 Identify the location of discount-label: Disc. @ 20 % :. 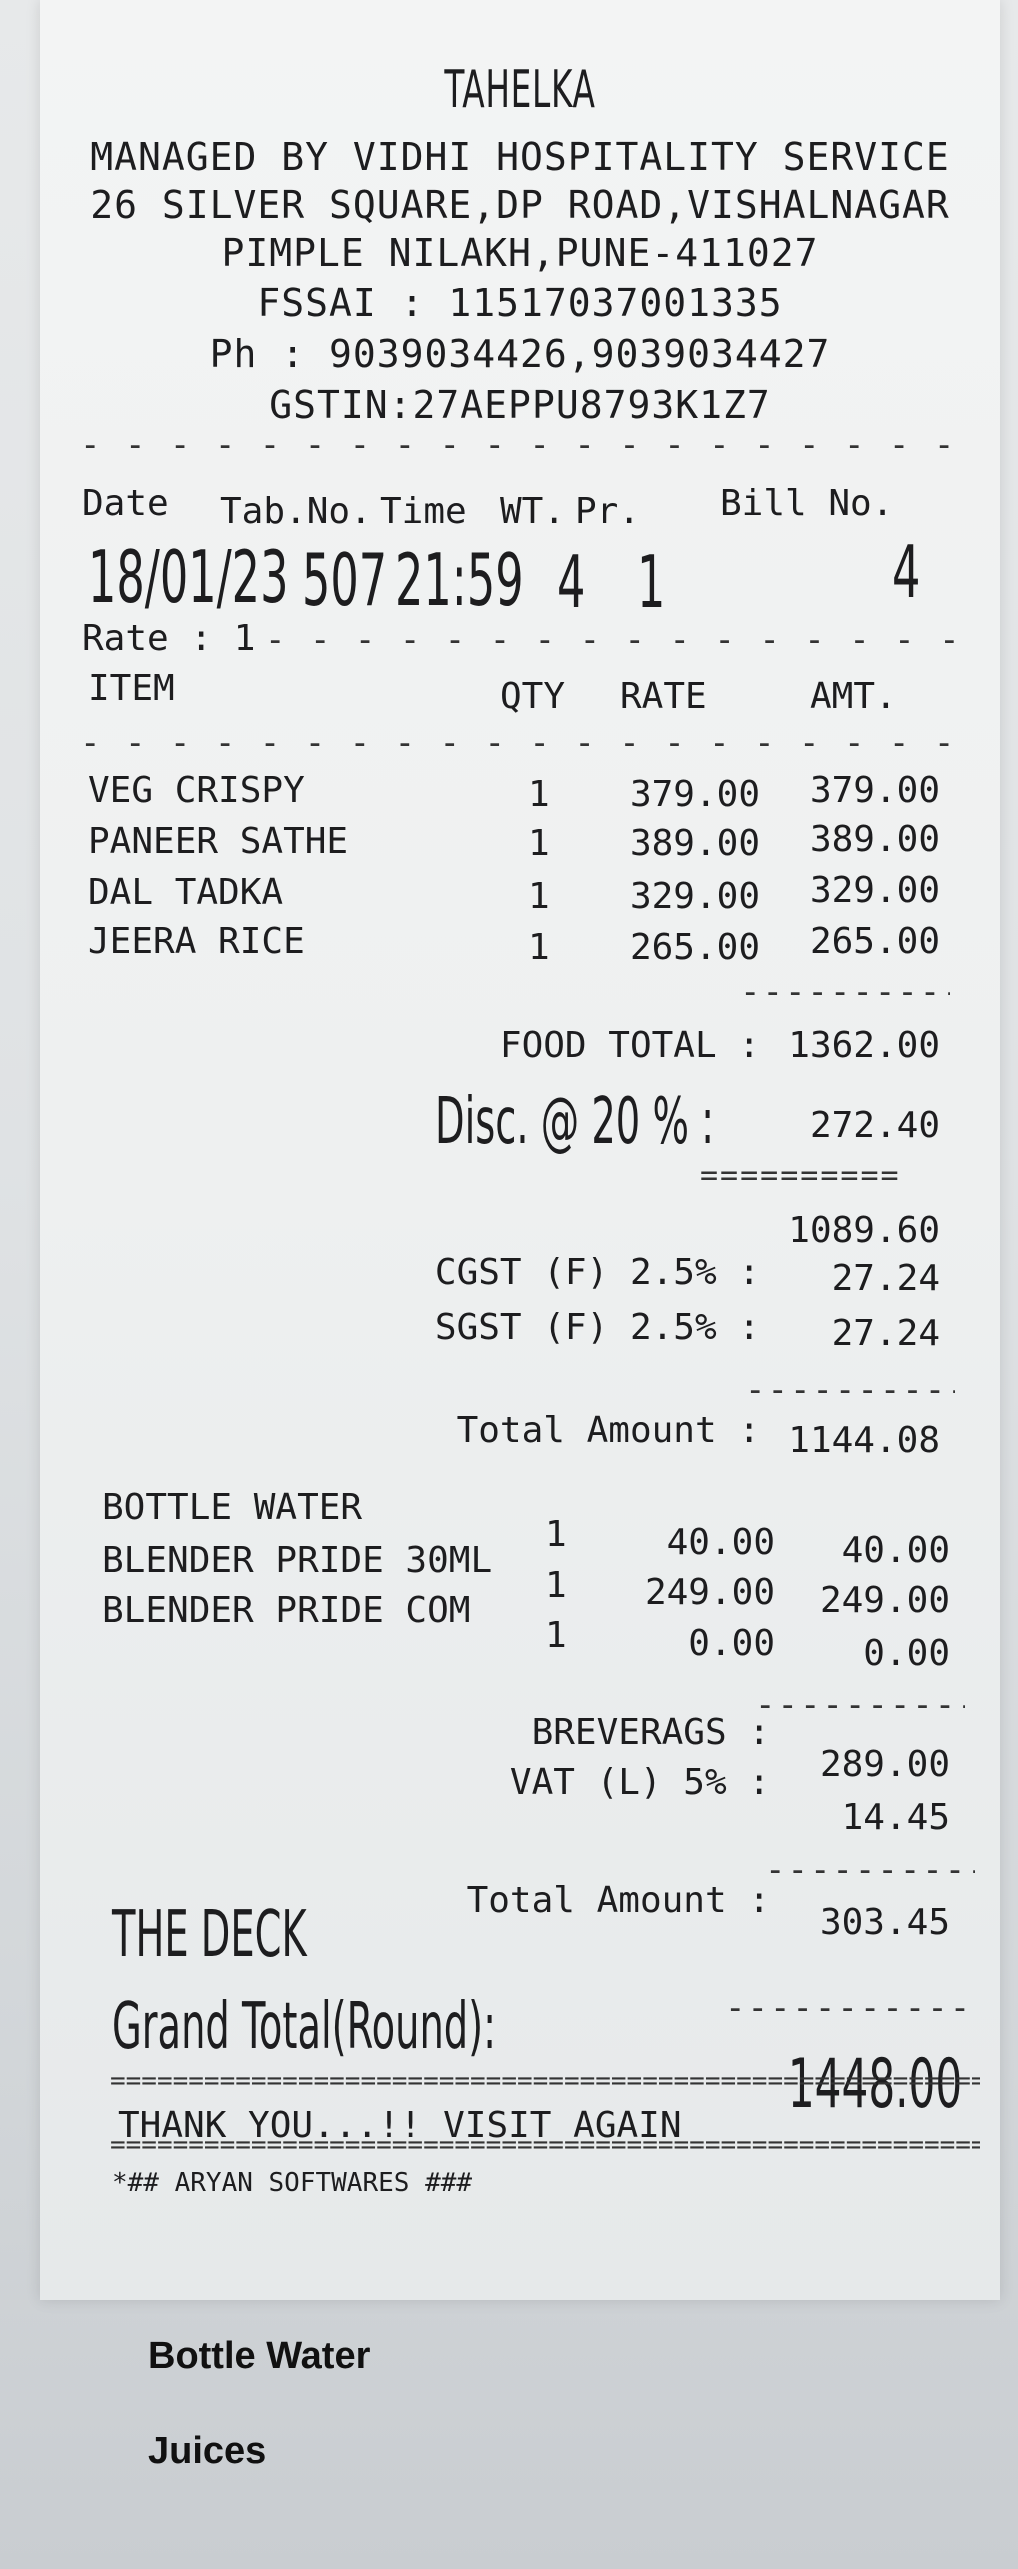
(575, 1122).